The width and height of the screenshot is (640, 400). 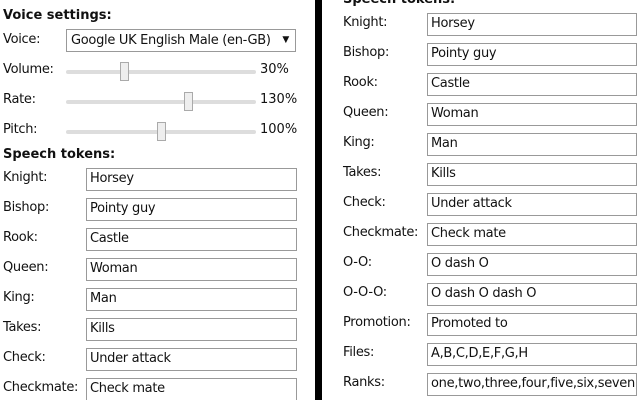 What do you see at coordinates (532, 354) in the screenshot?
I see `token-input: A,B,C,D,E,F,G,H` at bounding box center [532, 354].